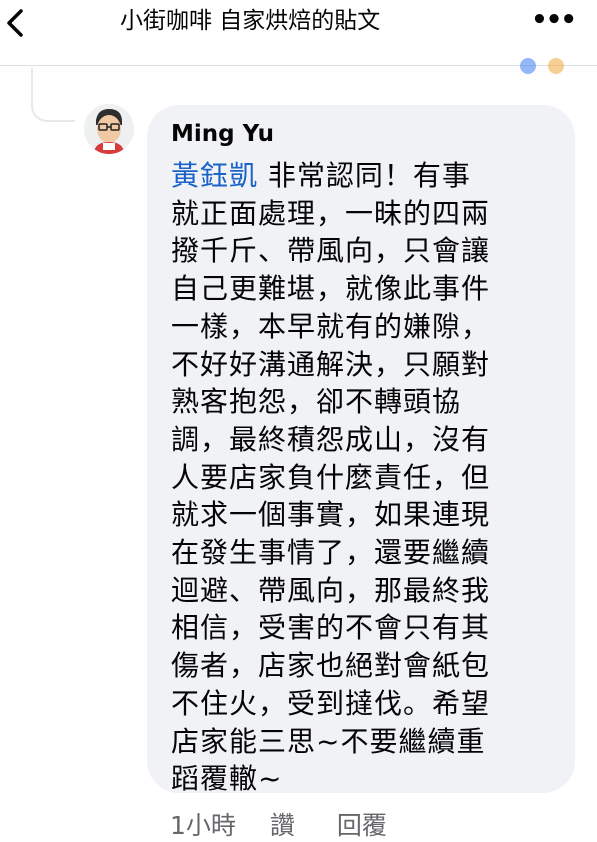  What do you see at coordinates (203, 824) in the screenshot?
I see `comment-timestamp: 1小時` at bounding box center [203, 824].